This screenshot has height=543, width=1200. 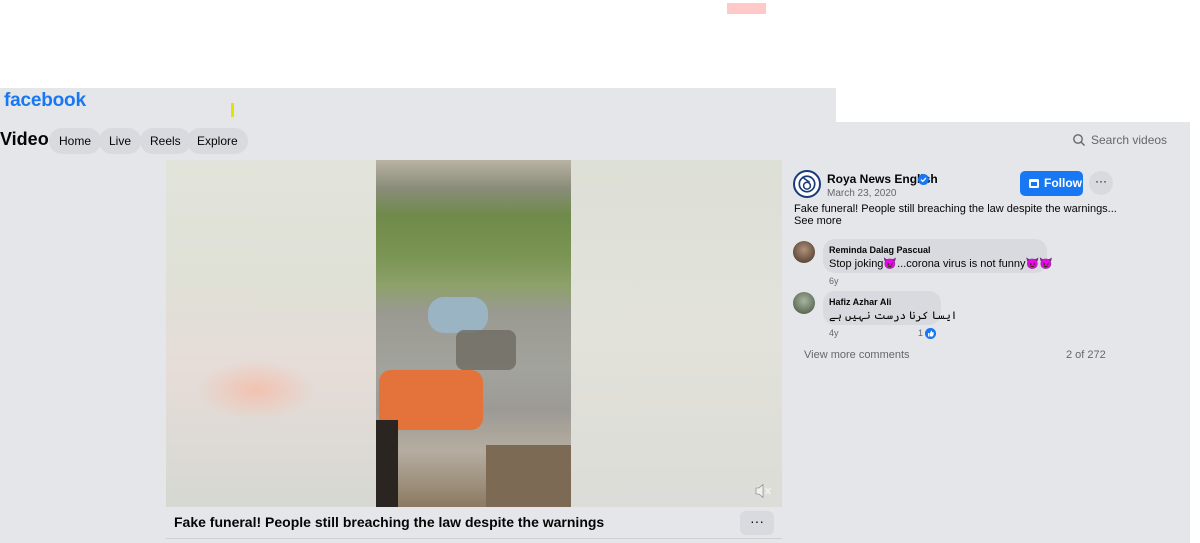 I want to click on page-avatar, so click(x=807, y=184).